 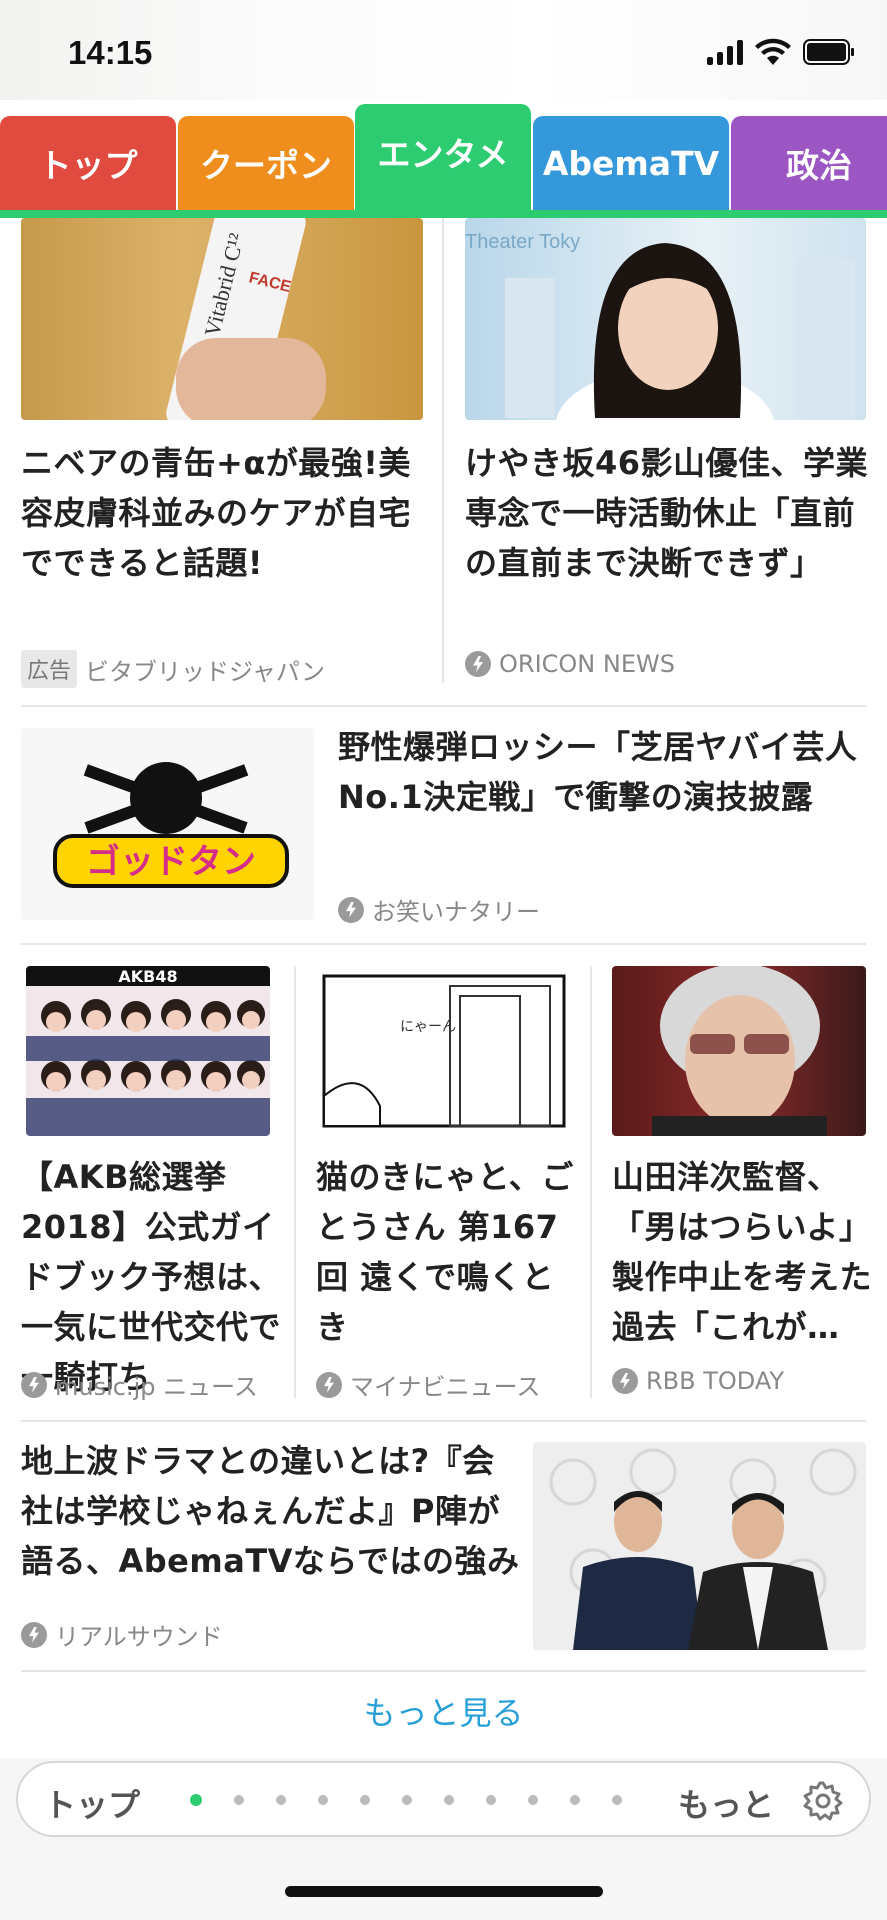 I want to click on article-3-source: お笑いナタリー, so click(x=439, y=909).